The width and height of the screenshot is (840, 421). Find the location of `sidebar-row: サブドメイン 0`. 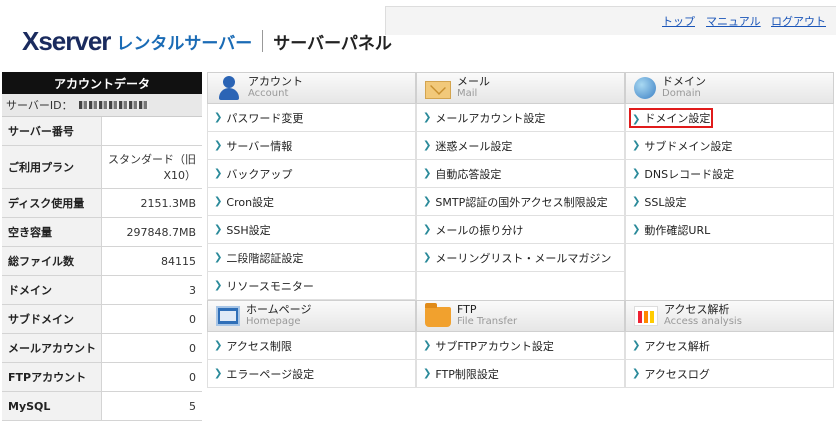

sidebar-row: サブドメイン 0 is located at coordinates (102, 319).